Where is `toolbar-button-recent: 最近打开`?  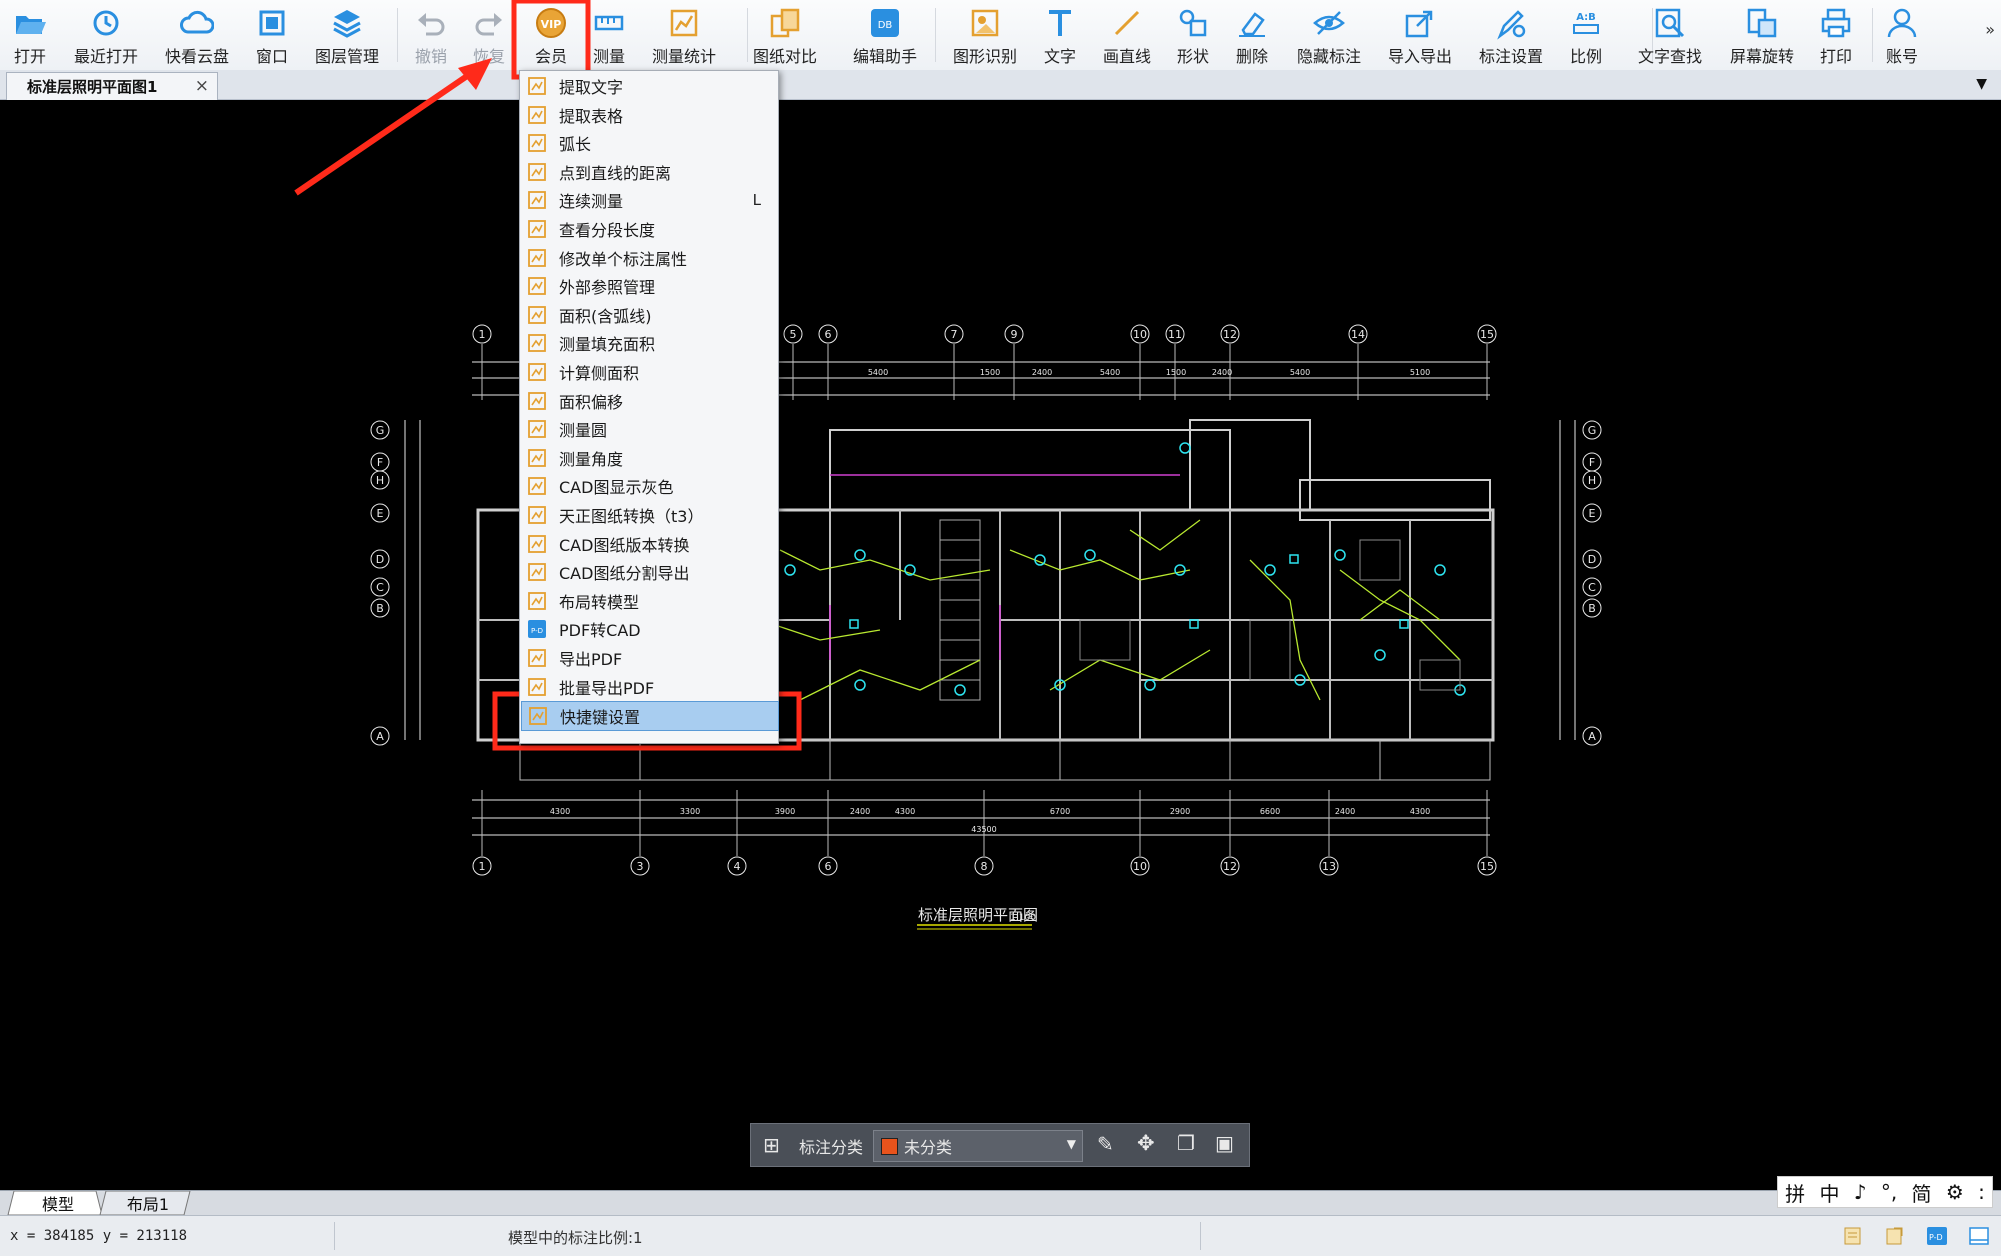 toolbar-button-recent: 最近打开 is located at coordinates (106, 35).